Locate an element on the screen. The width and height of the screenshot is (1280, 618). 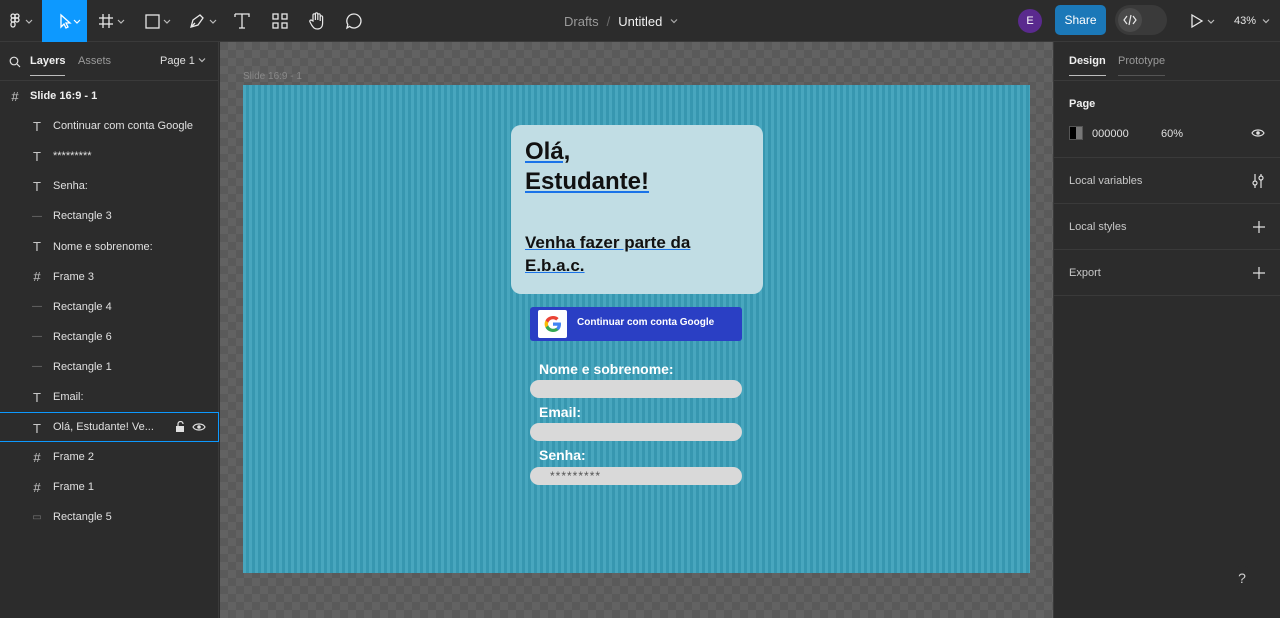
share-button: Share is located at coordinates (1080, 20).